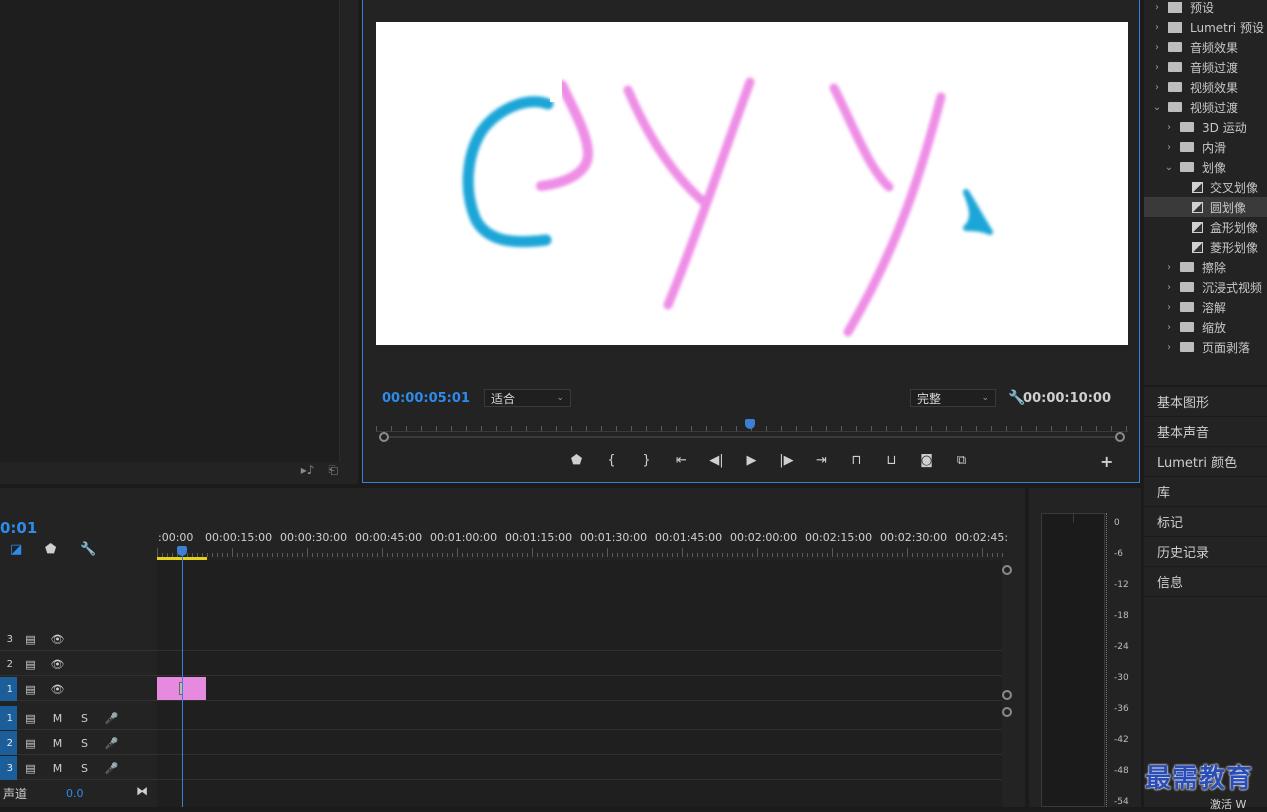 Image resolution: width=1267 pixels, height=812 pixels. Describe the element at coordinates (1205, 107) in the screenshot. I see `effects-item: ⌄ 视频过渡` at that location.